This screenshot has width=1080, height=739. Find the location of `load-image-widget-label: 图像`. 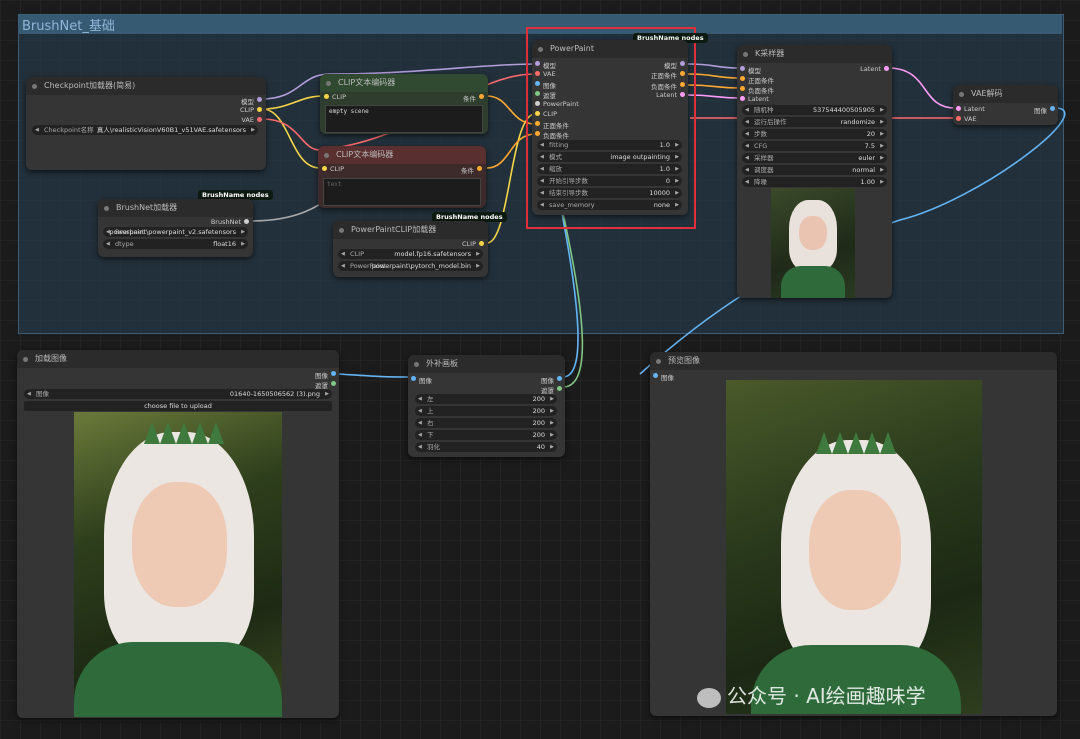

load-image-widget-label: 图像 is located at coordinates (42, 394).